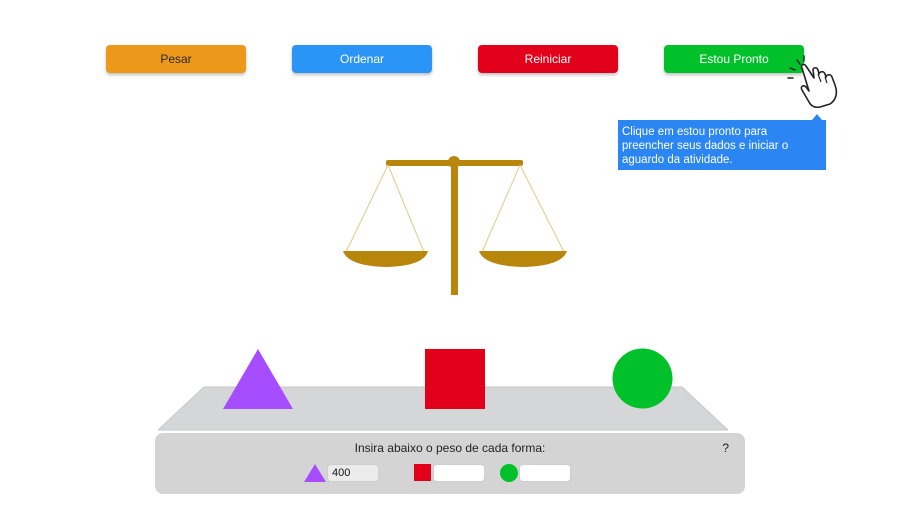  Describe the element at coordinates (548, 59) in the screenshot. I see `reiniciar-button: Reiniciar` at that location.